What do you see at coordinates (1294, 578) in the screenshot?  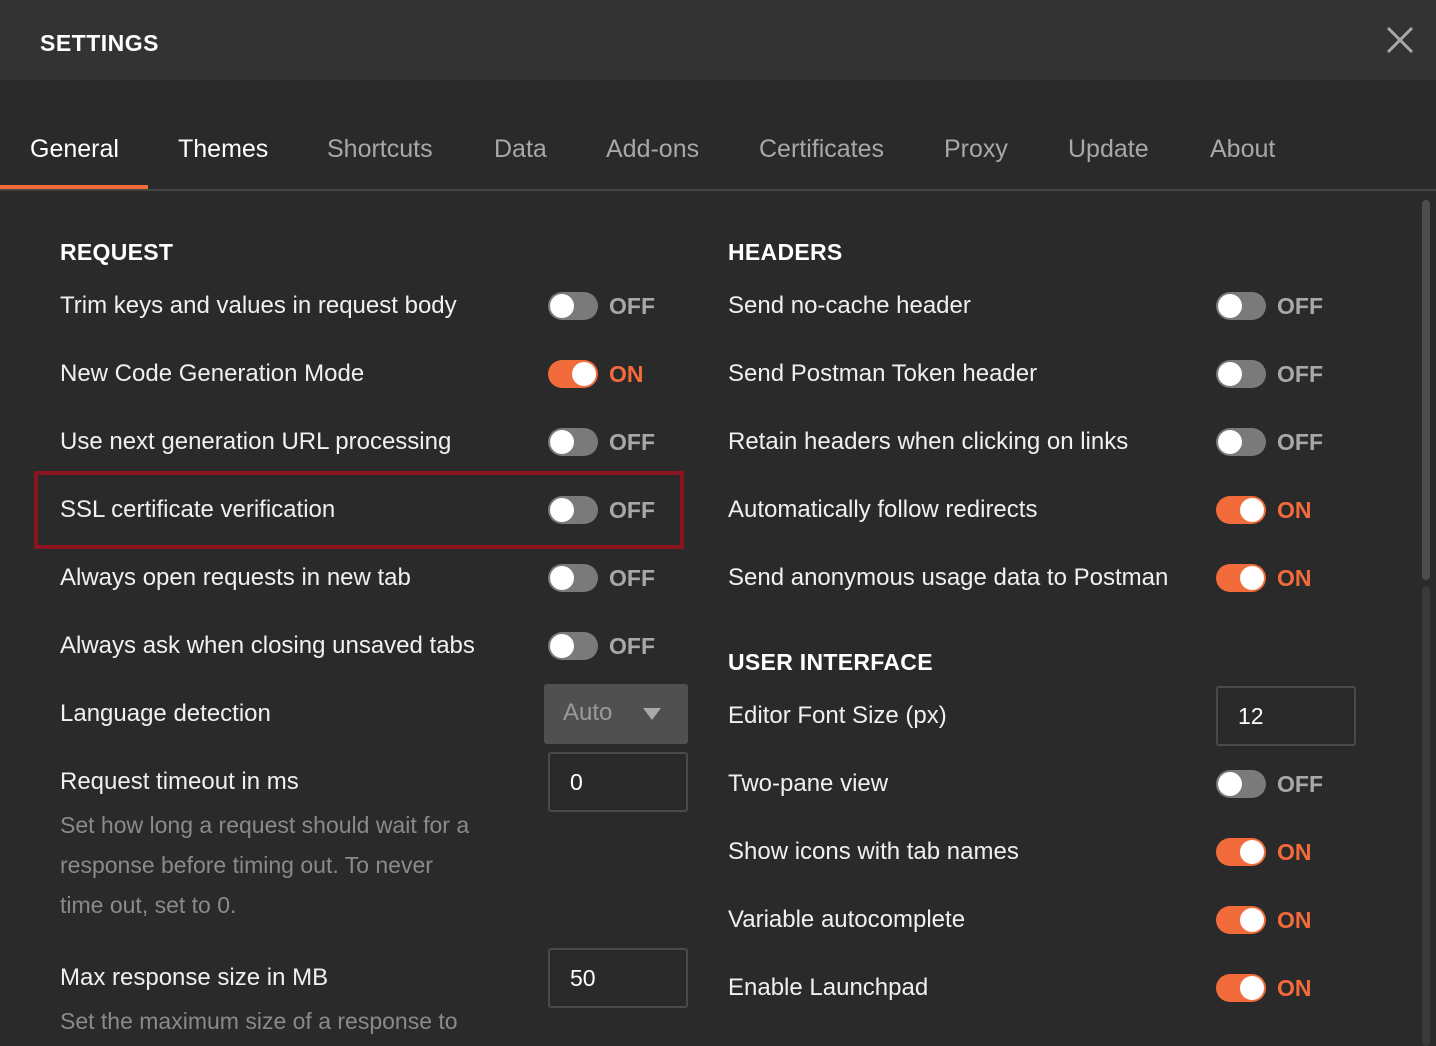 I see `usage-data-state: ON` at bounding box center [1294, 578].